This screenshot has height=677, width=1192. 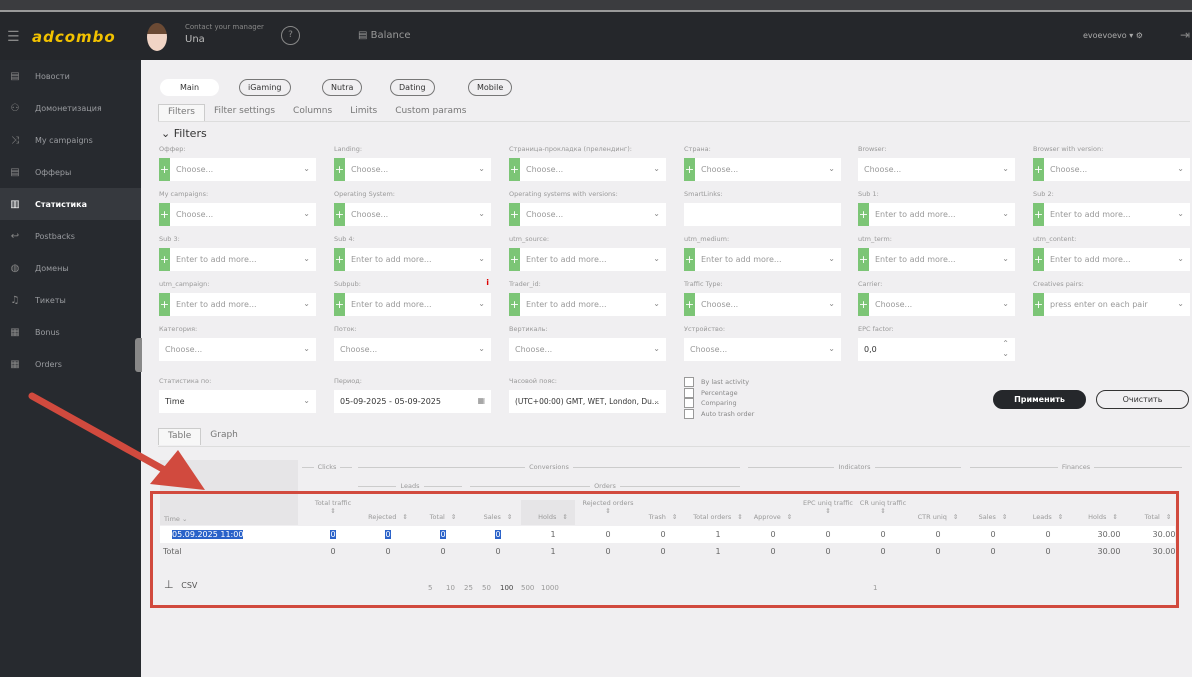 What do you see at coordinates (70, 268) in the screenshot?
I see `sidebar-item-6: ◍ Домены` at bounding box center [70, 268].